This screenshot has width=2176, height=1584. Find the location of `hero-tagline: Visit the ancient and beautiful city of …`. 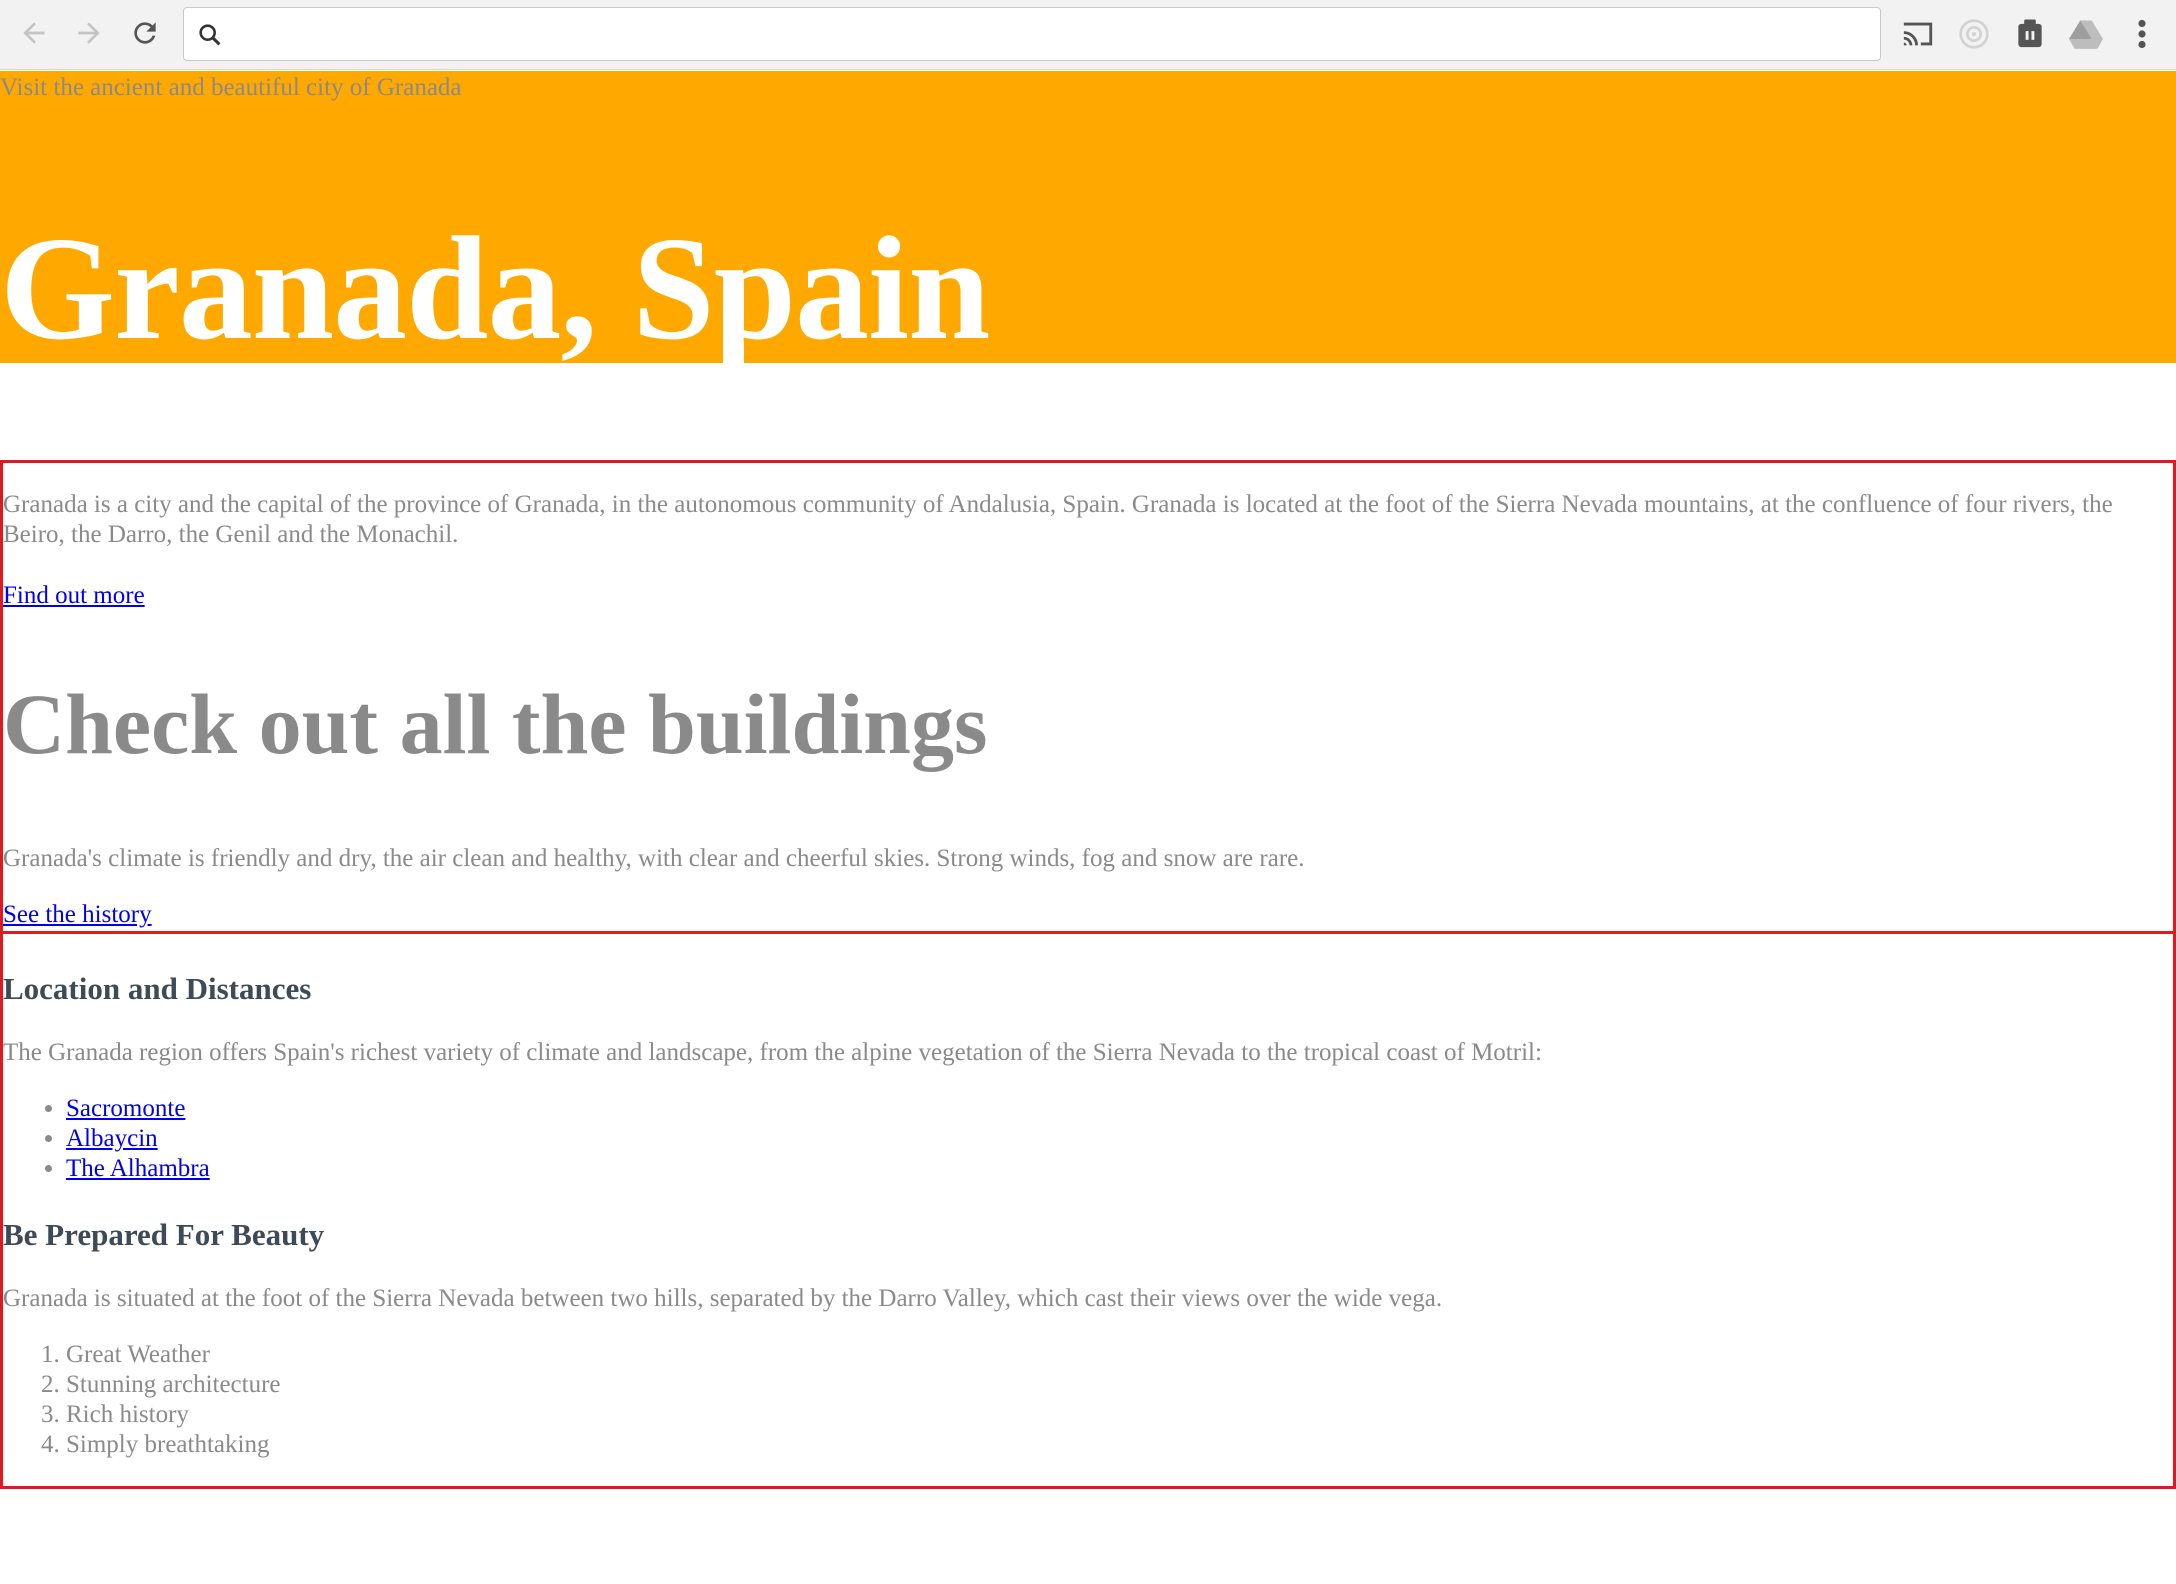

hero-tagline: Visit the ancient and beautiful city of … is located at coordinates (231, 87).